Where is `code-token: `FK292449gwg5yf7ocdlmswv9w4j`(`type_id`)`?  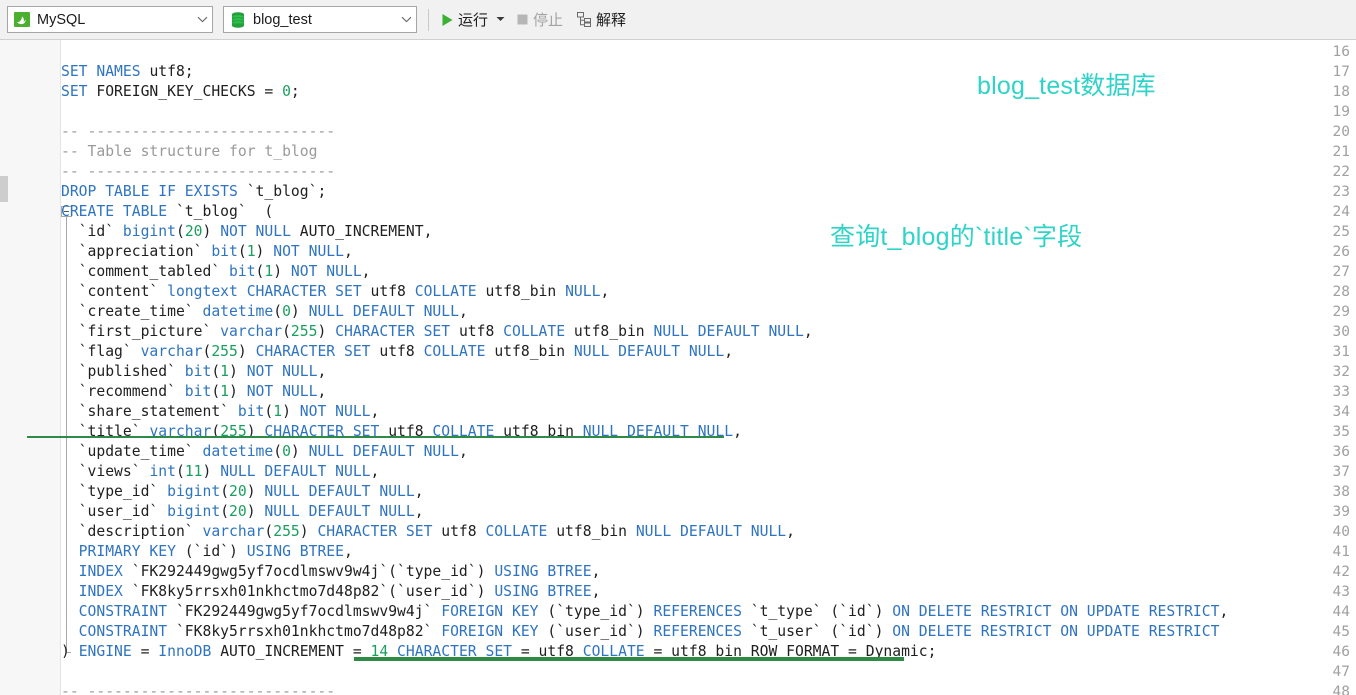 code-token: `FK292449gwg5yf7ocdlmswv9w4j`(`type_id`) is located at coordinates (313, 571).